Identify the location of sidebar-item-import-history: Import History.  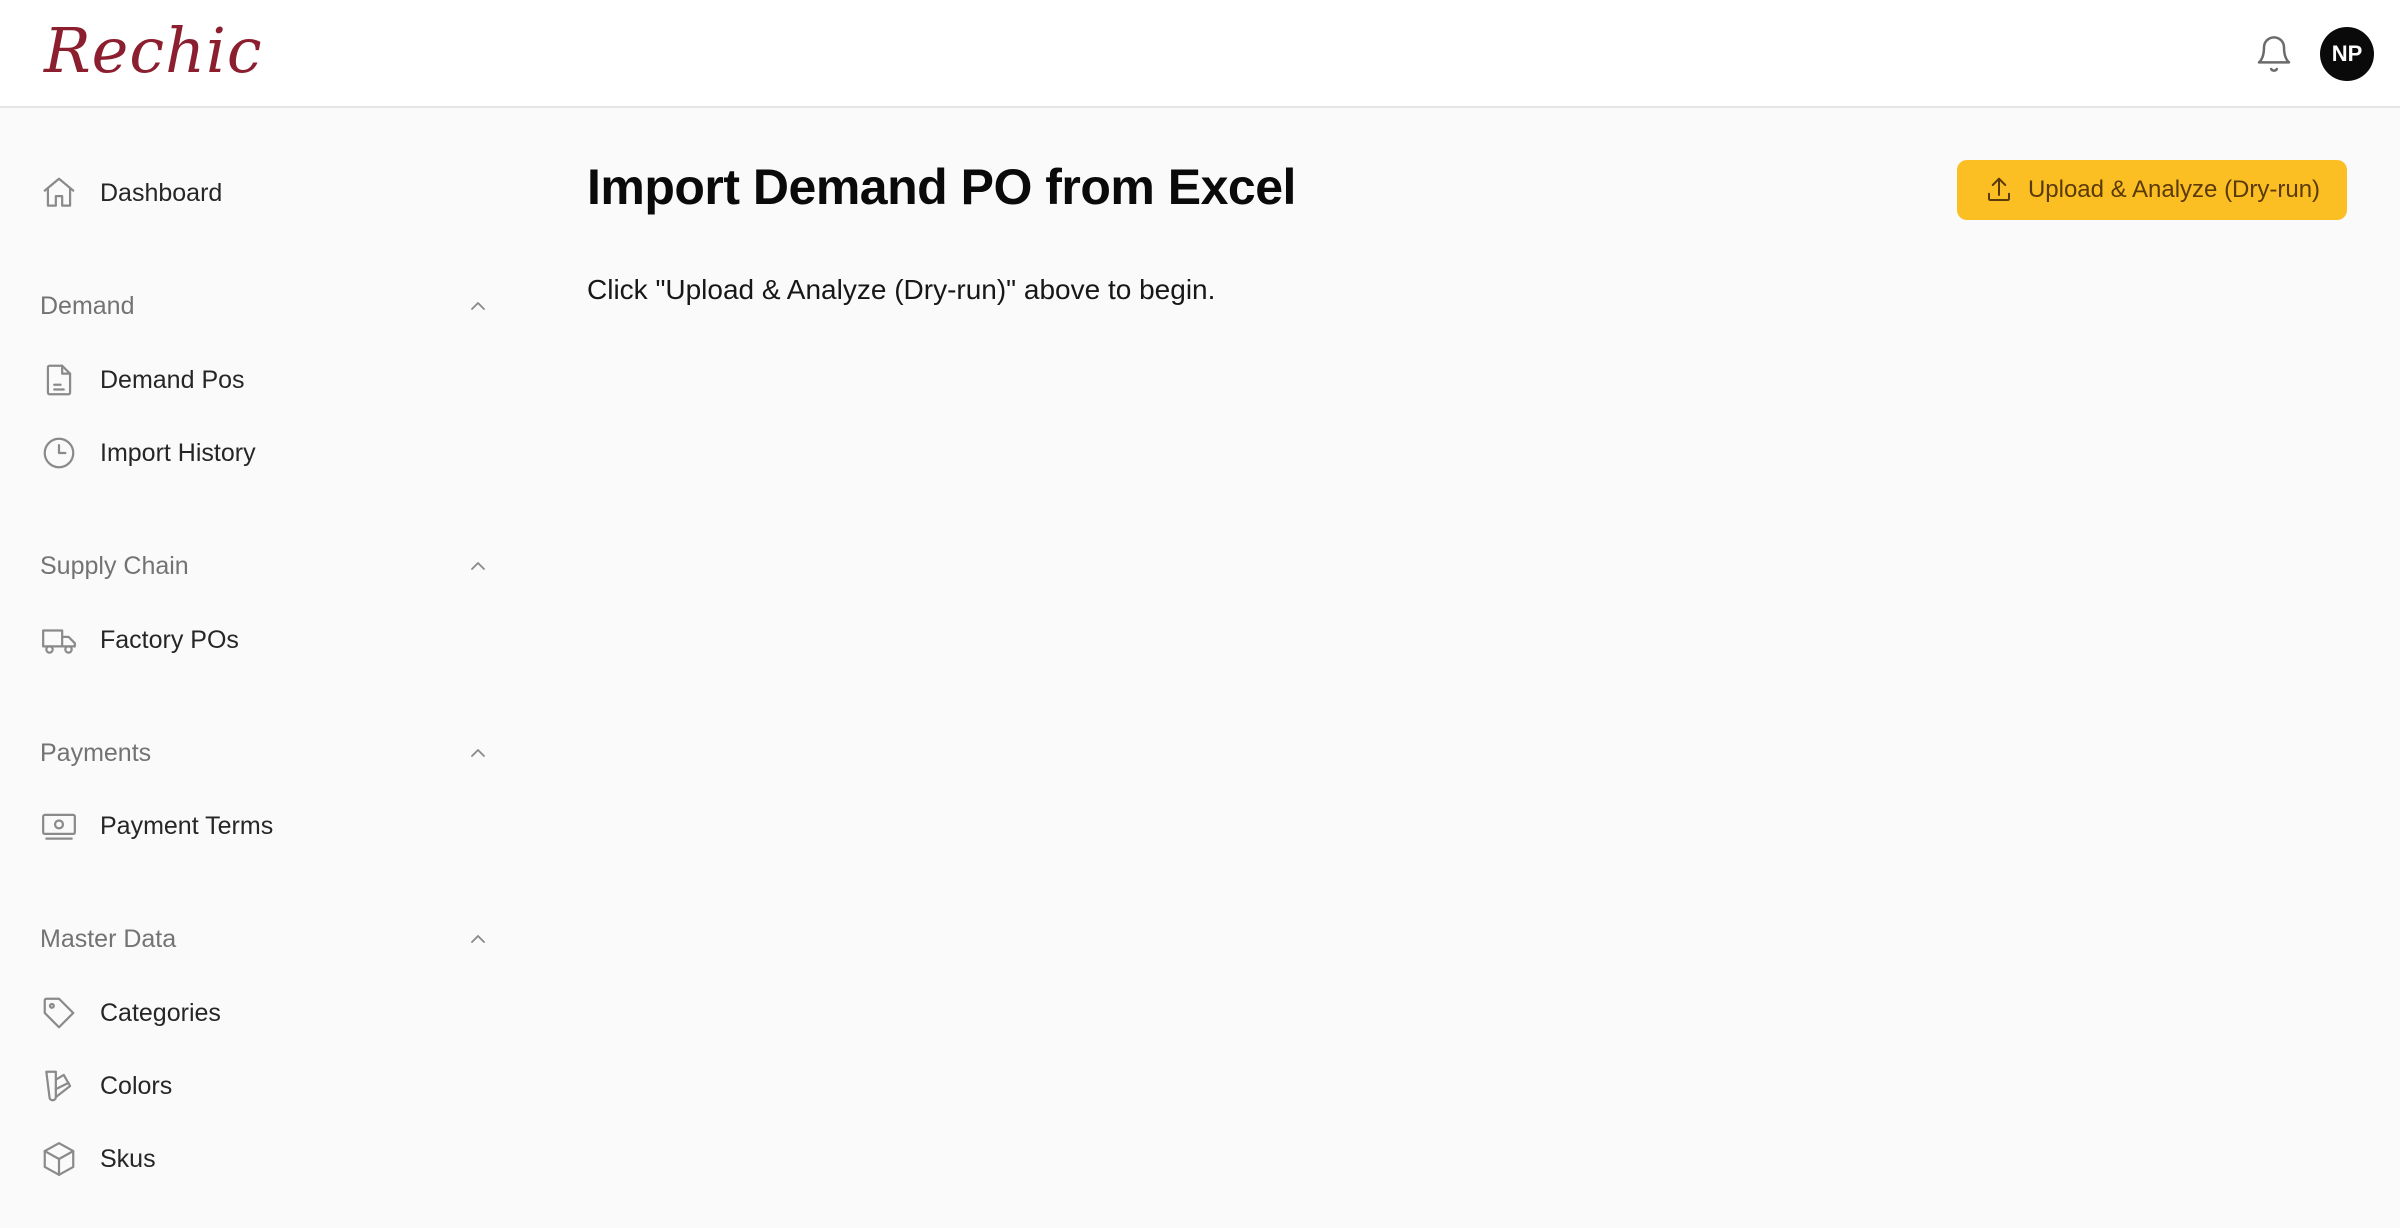
(265, 453).